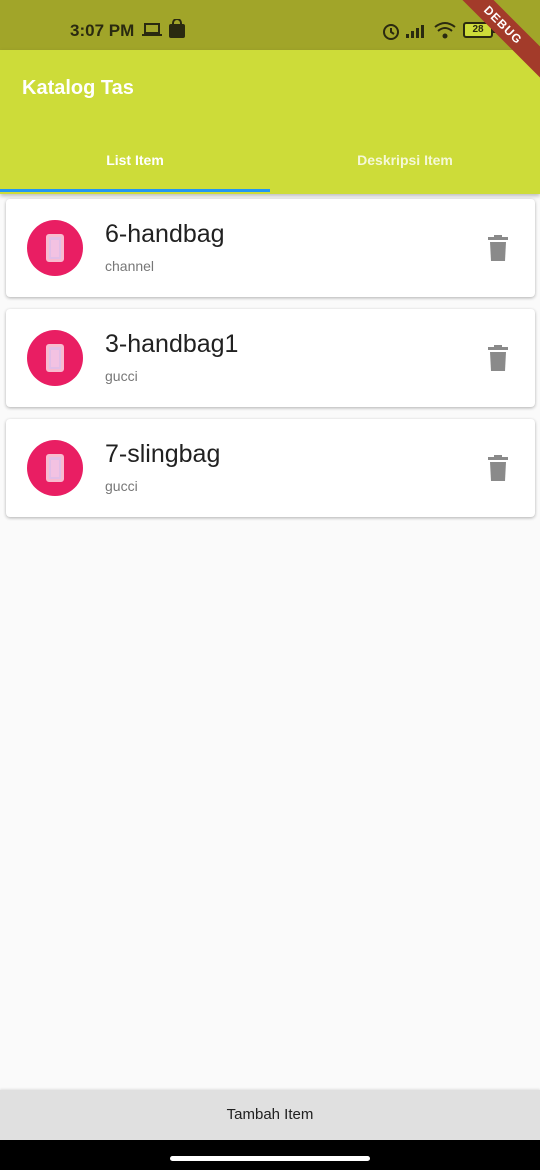 The width and height of the screenshot is (540, 1170). What do you see at coordinates (270, 468) in the screenshot?
I see `list-item: 7-slingbag gucci` at bounding box center [270, 468].